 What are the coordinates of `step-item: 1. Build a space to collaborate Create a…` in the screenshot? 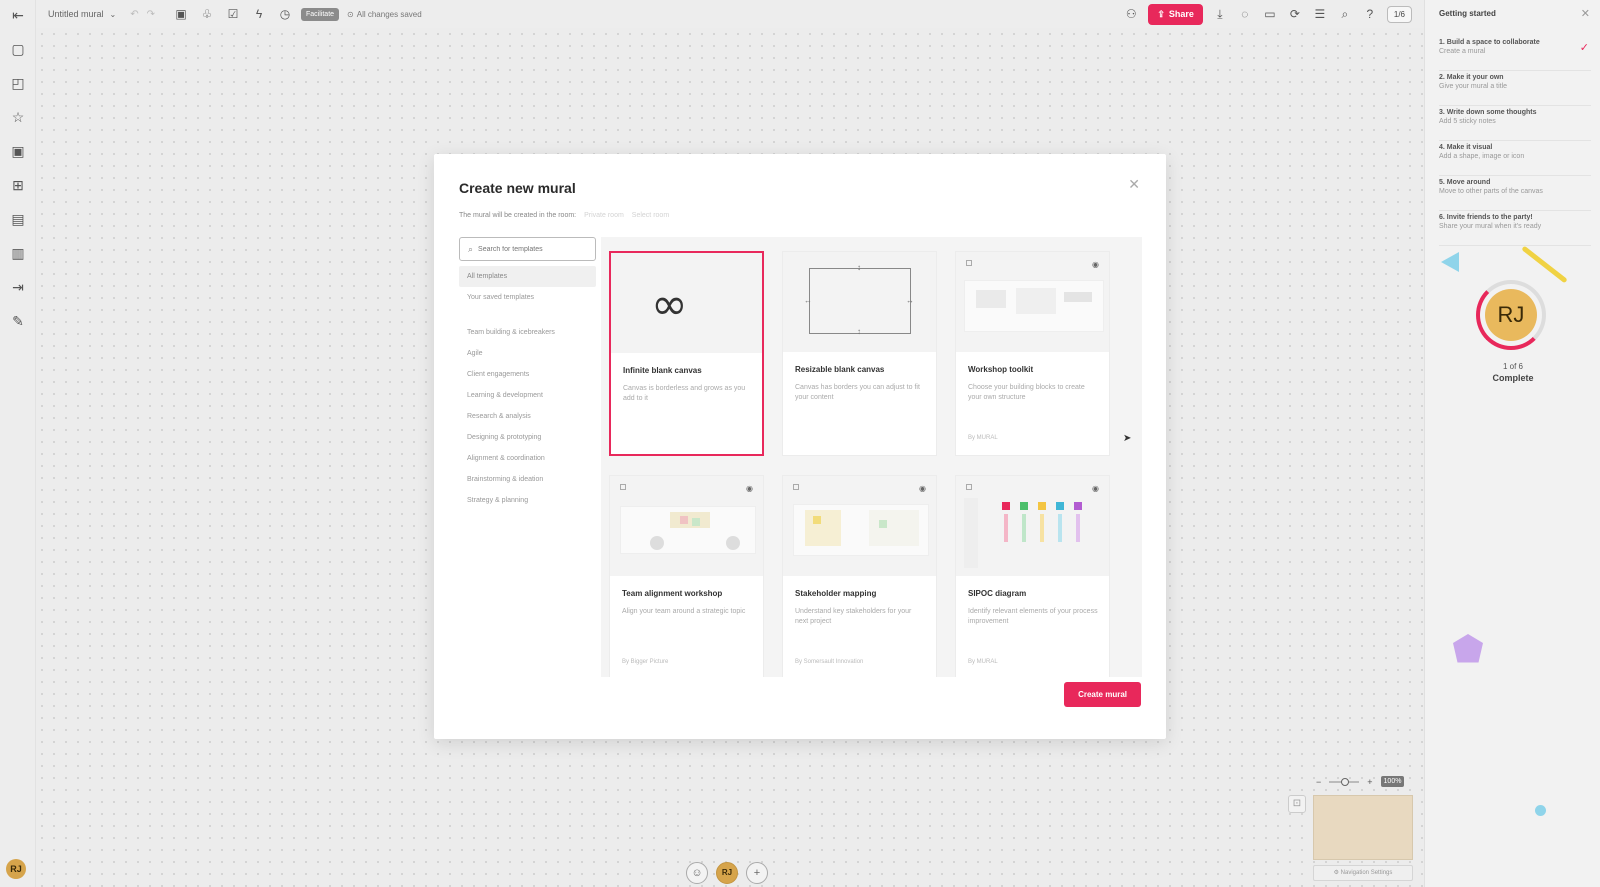 It's located at (1515, 53).